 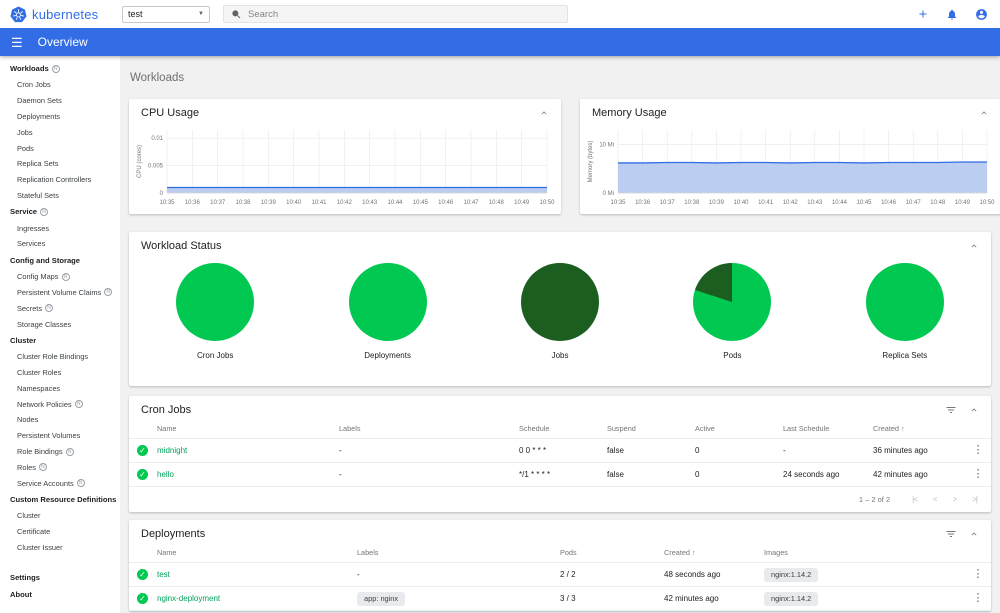 I want to click on pie-label: Jobs, so click(x=560, y=355).